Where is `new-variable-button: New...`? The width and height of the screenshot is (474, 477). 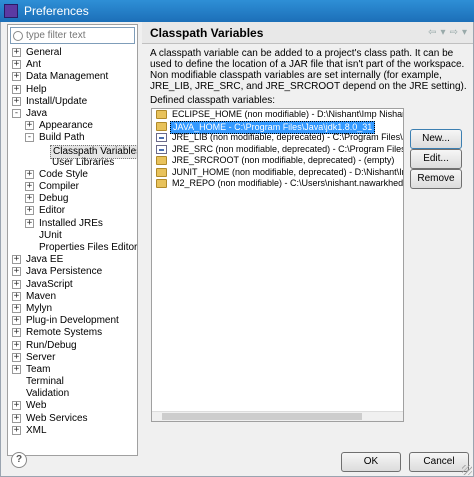 new-variable-button: New... is located at coordinates (436, 139).